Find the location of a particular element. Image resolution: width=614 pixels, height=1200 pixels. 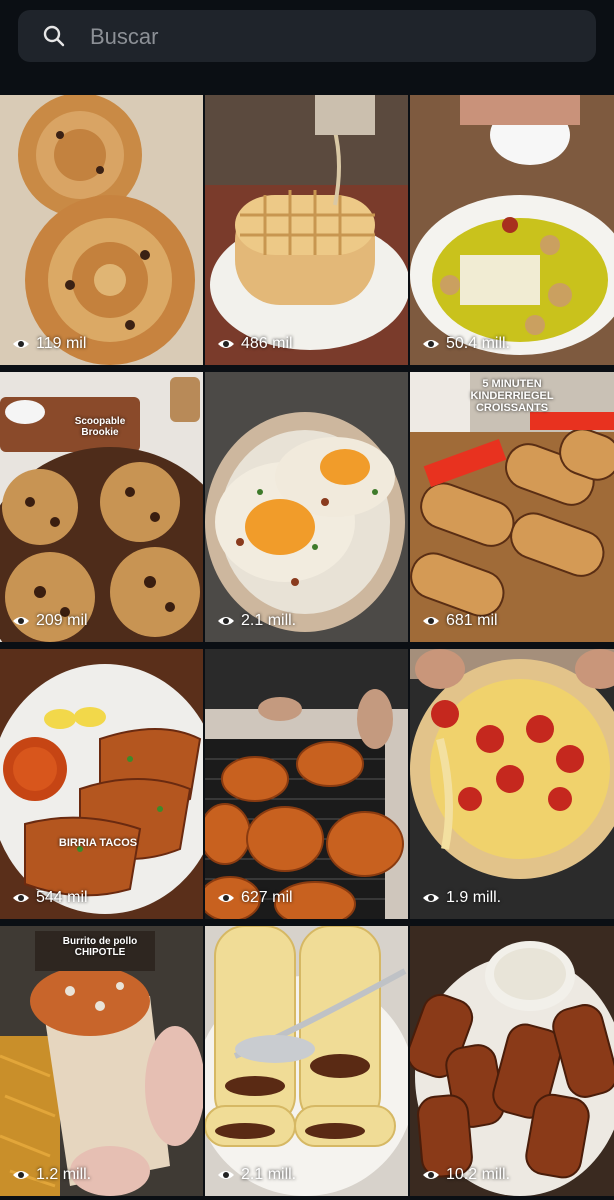

video-thumbnail: 119 mil is located at coordinates (101, 230).